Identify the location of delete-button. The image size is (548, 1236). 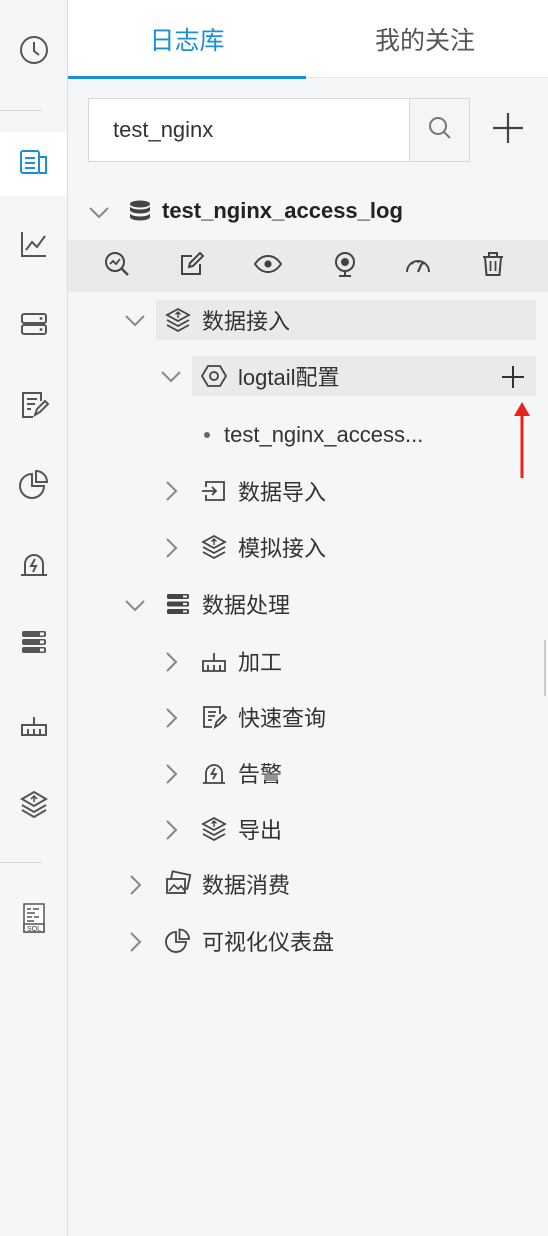
(493, 266).